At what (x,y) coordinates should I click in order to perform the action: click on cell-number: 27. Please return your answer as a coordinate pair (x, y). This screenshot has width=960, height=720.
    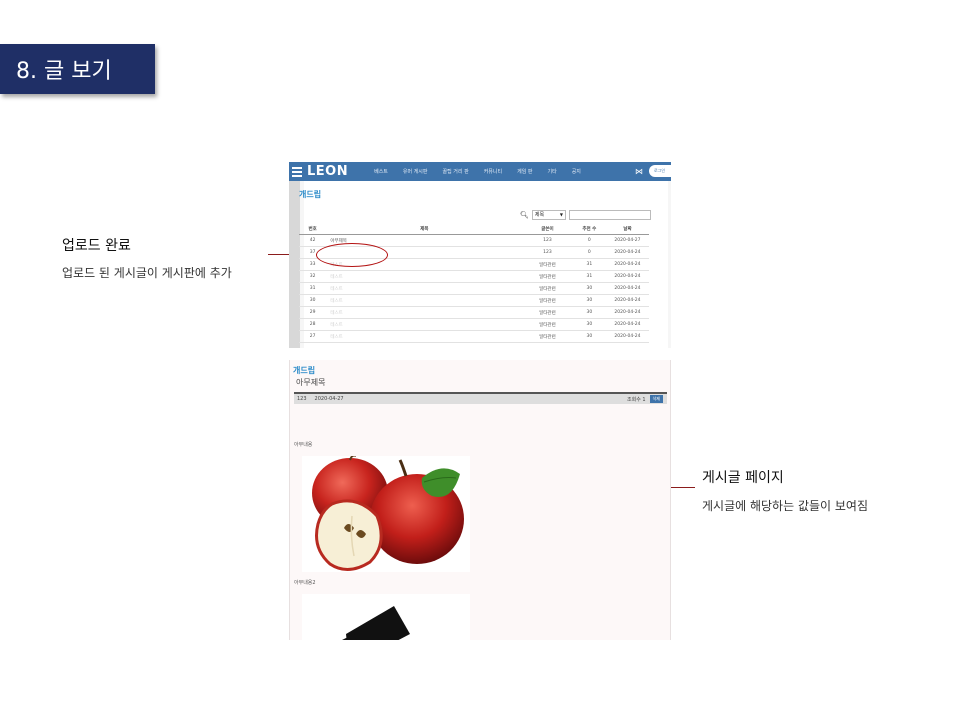
    Looking at the image, I should click on (313, 336).